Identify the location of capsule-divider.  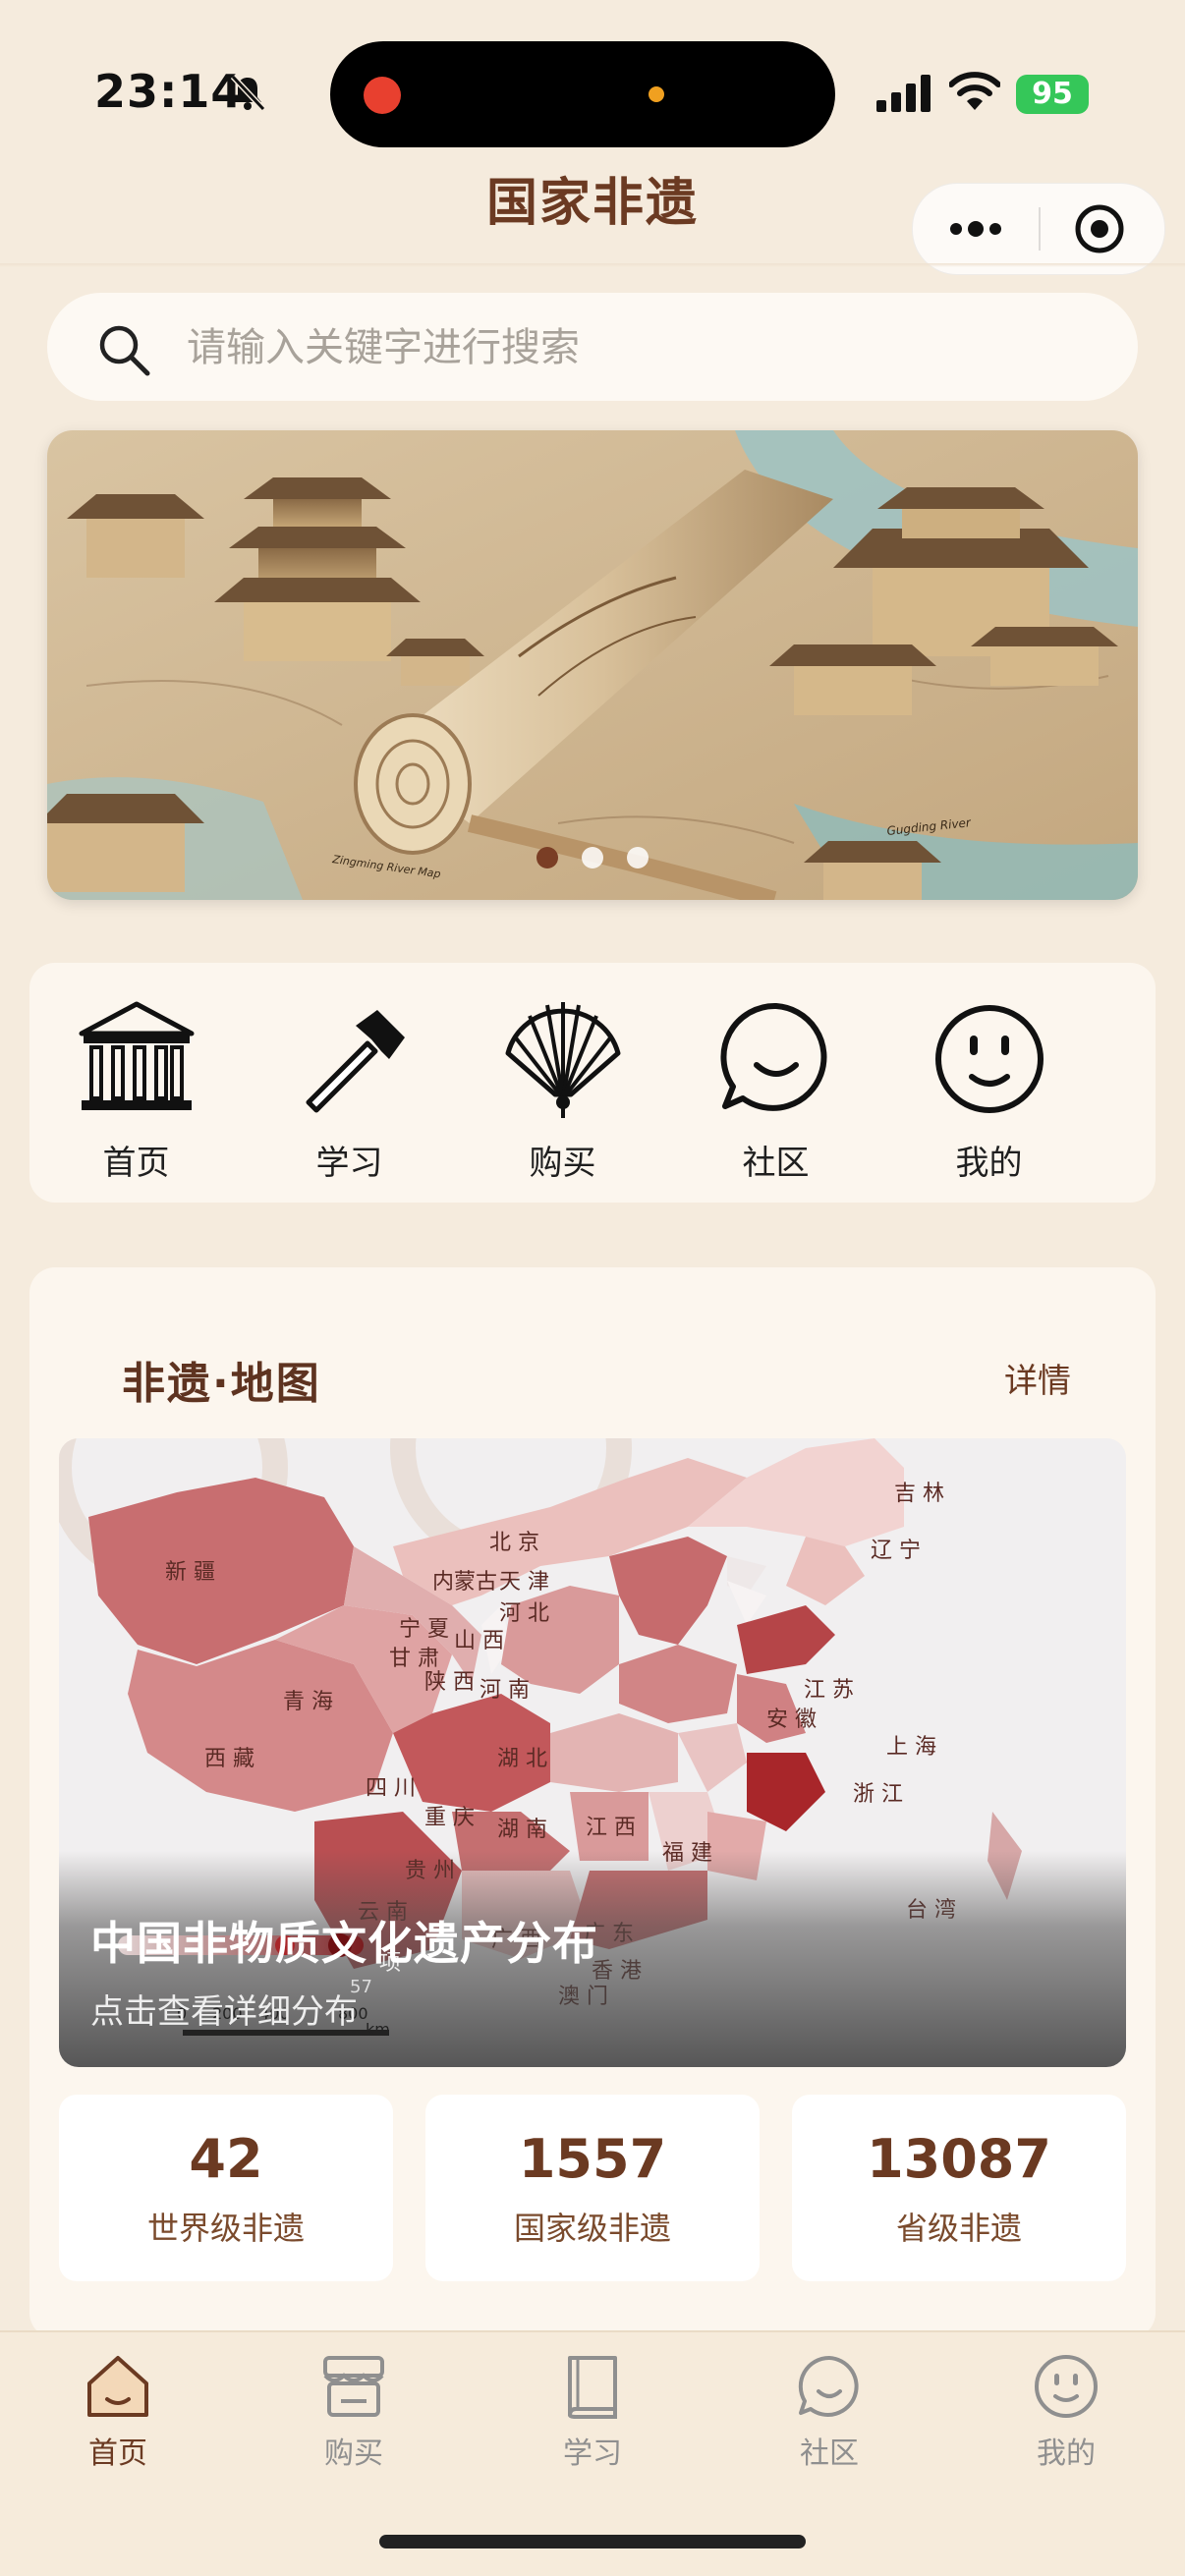
(1040, 229).